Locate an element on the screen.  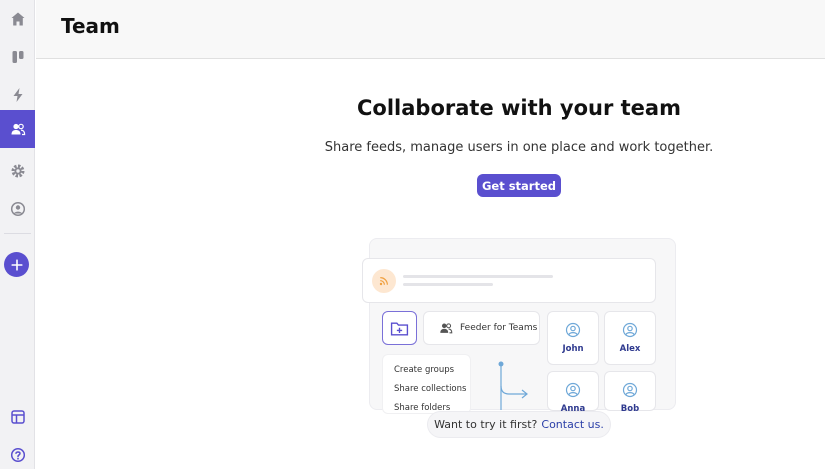
gear-icon is located at coordinates (17, 171).